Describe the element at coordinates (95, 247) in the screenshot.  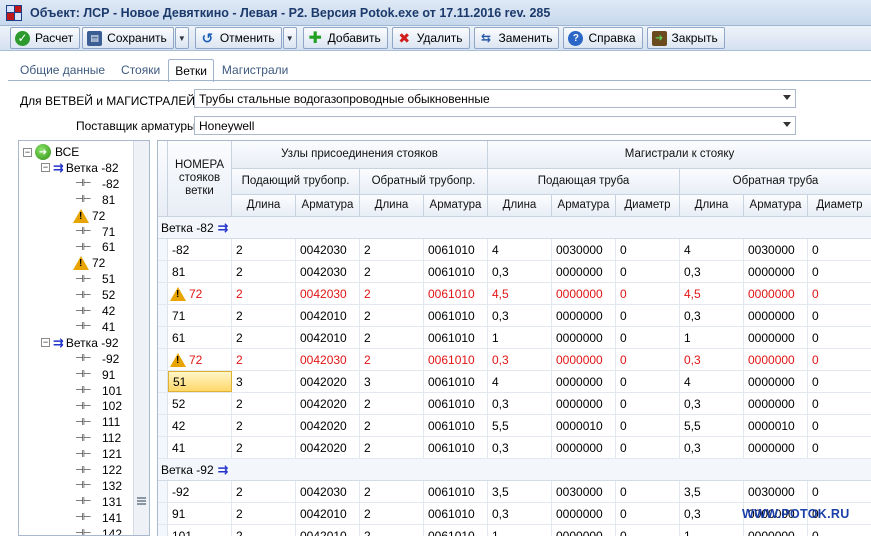
I see `tree-riser-item: ⊣⊢ 61` at that location.